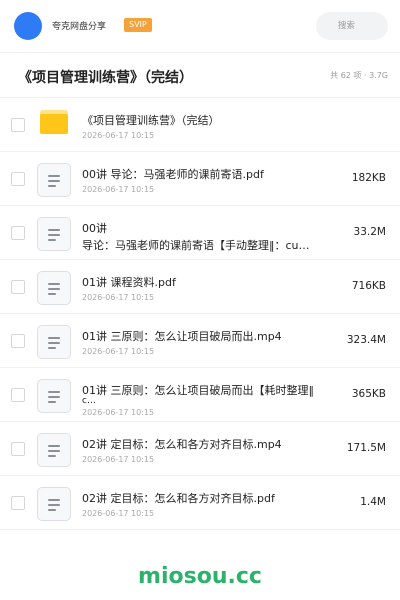 The width and height of the screenshot is (400, 600). I want to click on item-size: 171.5M, so click(366, 448).